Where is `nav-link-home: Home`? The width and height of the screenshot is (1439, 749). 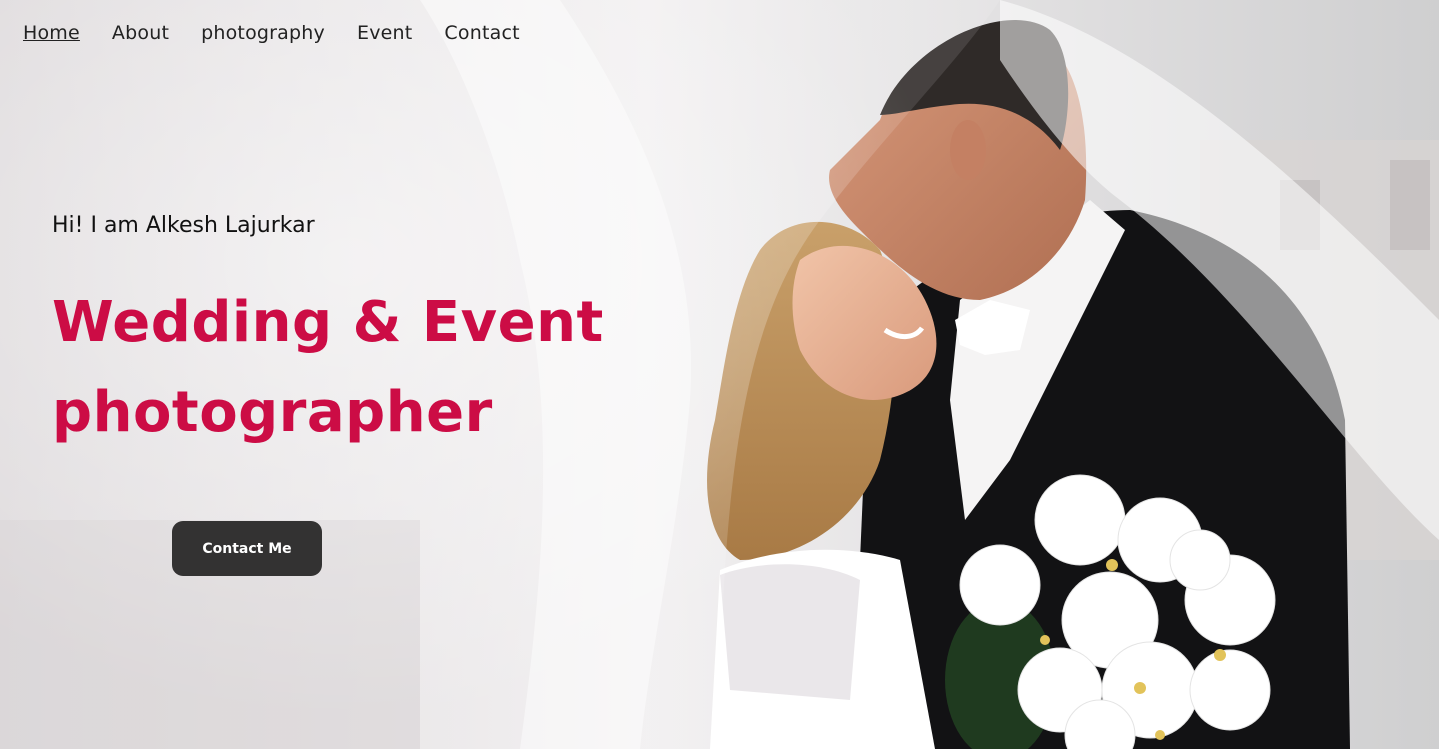 nav-link-home: Home is located at coordinates (51, 33).